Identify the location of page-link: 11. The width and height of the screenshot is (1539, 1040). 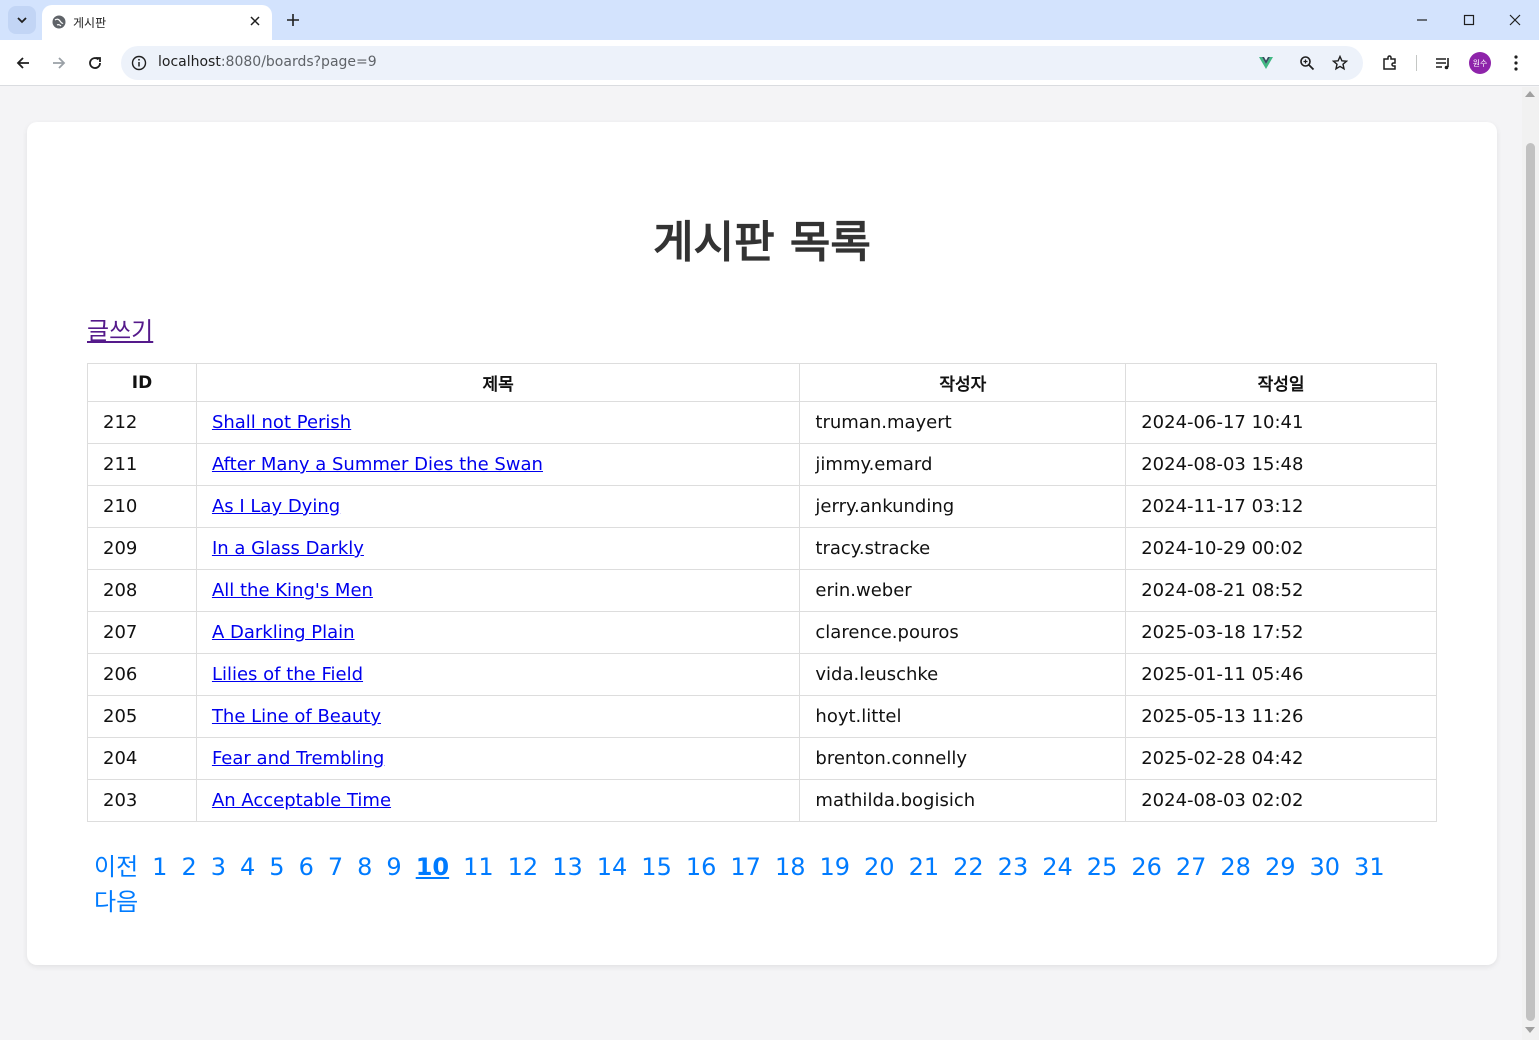
(478, 867).